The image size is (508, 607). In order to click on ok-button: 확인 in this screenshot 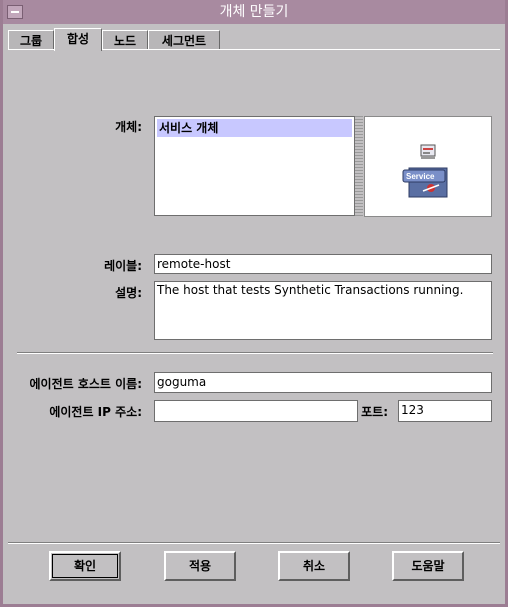, I will do `click(85, 566)`.